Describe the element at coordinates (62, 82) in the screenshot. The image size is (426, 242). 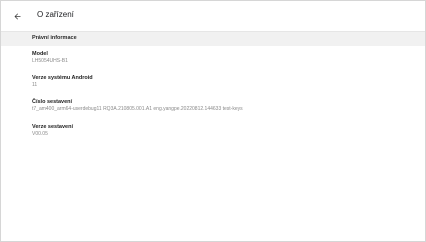
I see `android-version-item: Verze systému Android 11` at that location.